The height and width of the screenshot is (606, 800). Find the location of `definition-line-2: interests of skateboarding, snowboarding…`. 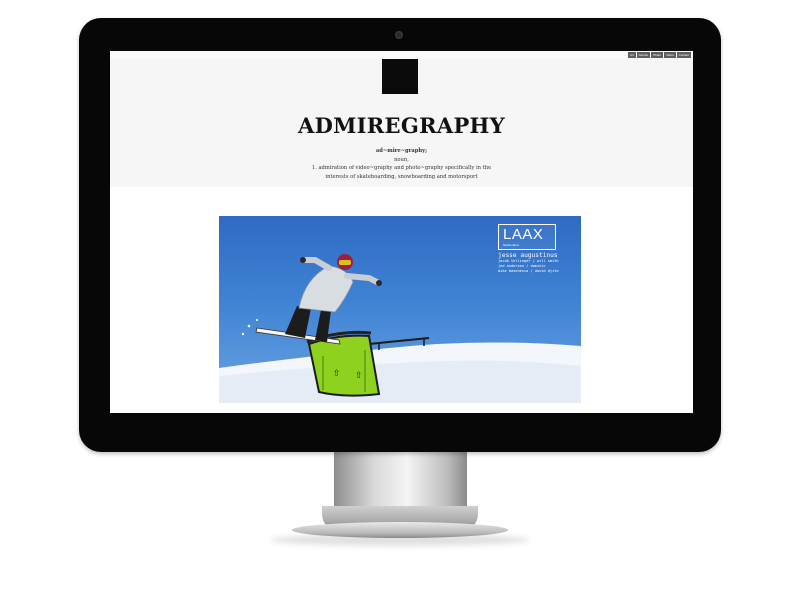

definition-line-2: interests of skateboarding, snowboarding… is located at coordinates (401, 176).